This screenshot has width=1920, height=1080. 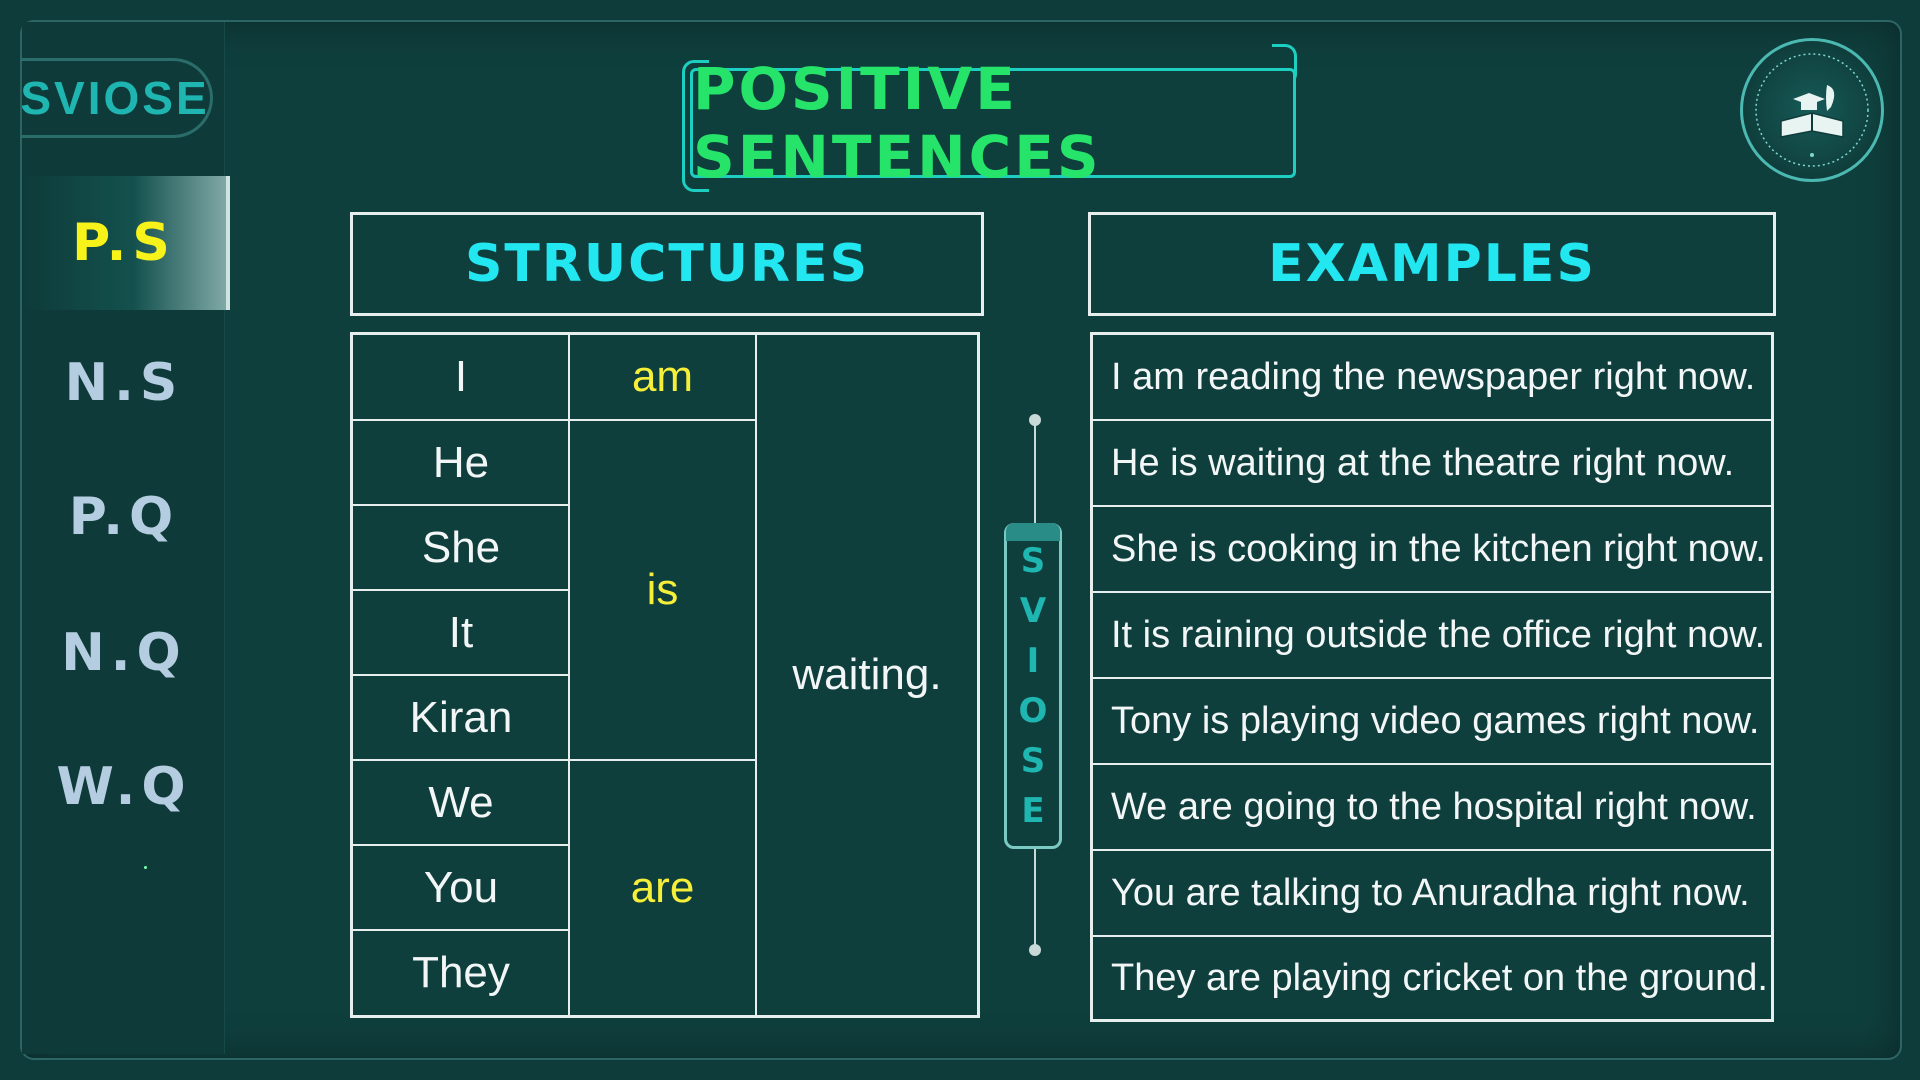 What do you see at coordinates (461, 547) in the screenshot?
I see `subject-cell: She` at bounding box center [461, 547].